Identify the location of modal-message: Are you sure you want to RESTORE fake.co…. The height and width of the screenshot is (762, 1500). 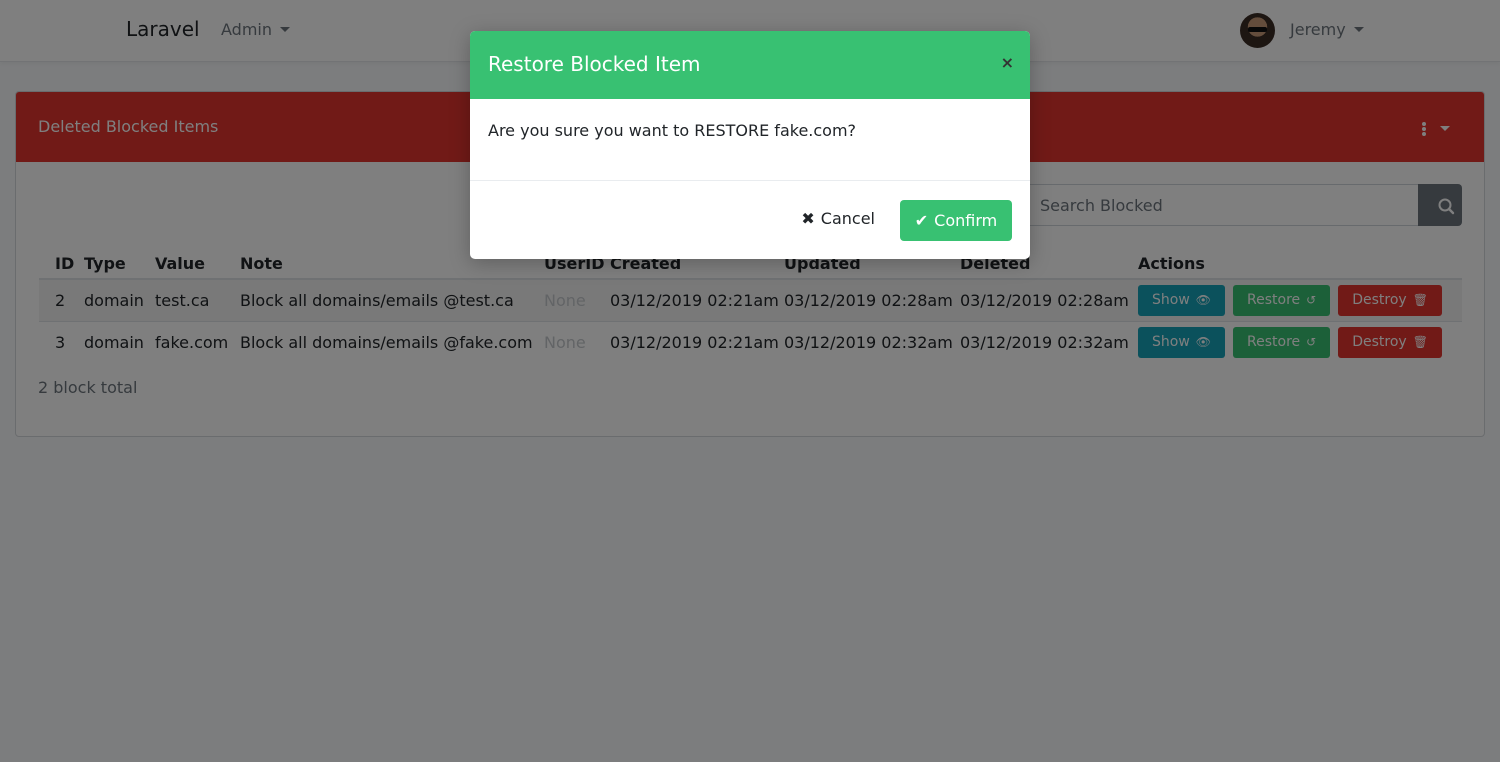
(672, 130).